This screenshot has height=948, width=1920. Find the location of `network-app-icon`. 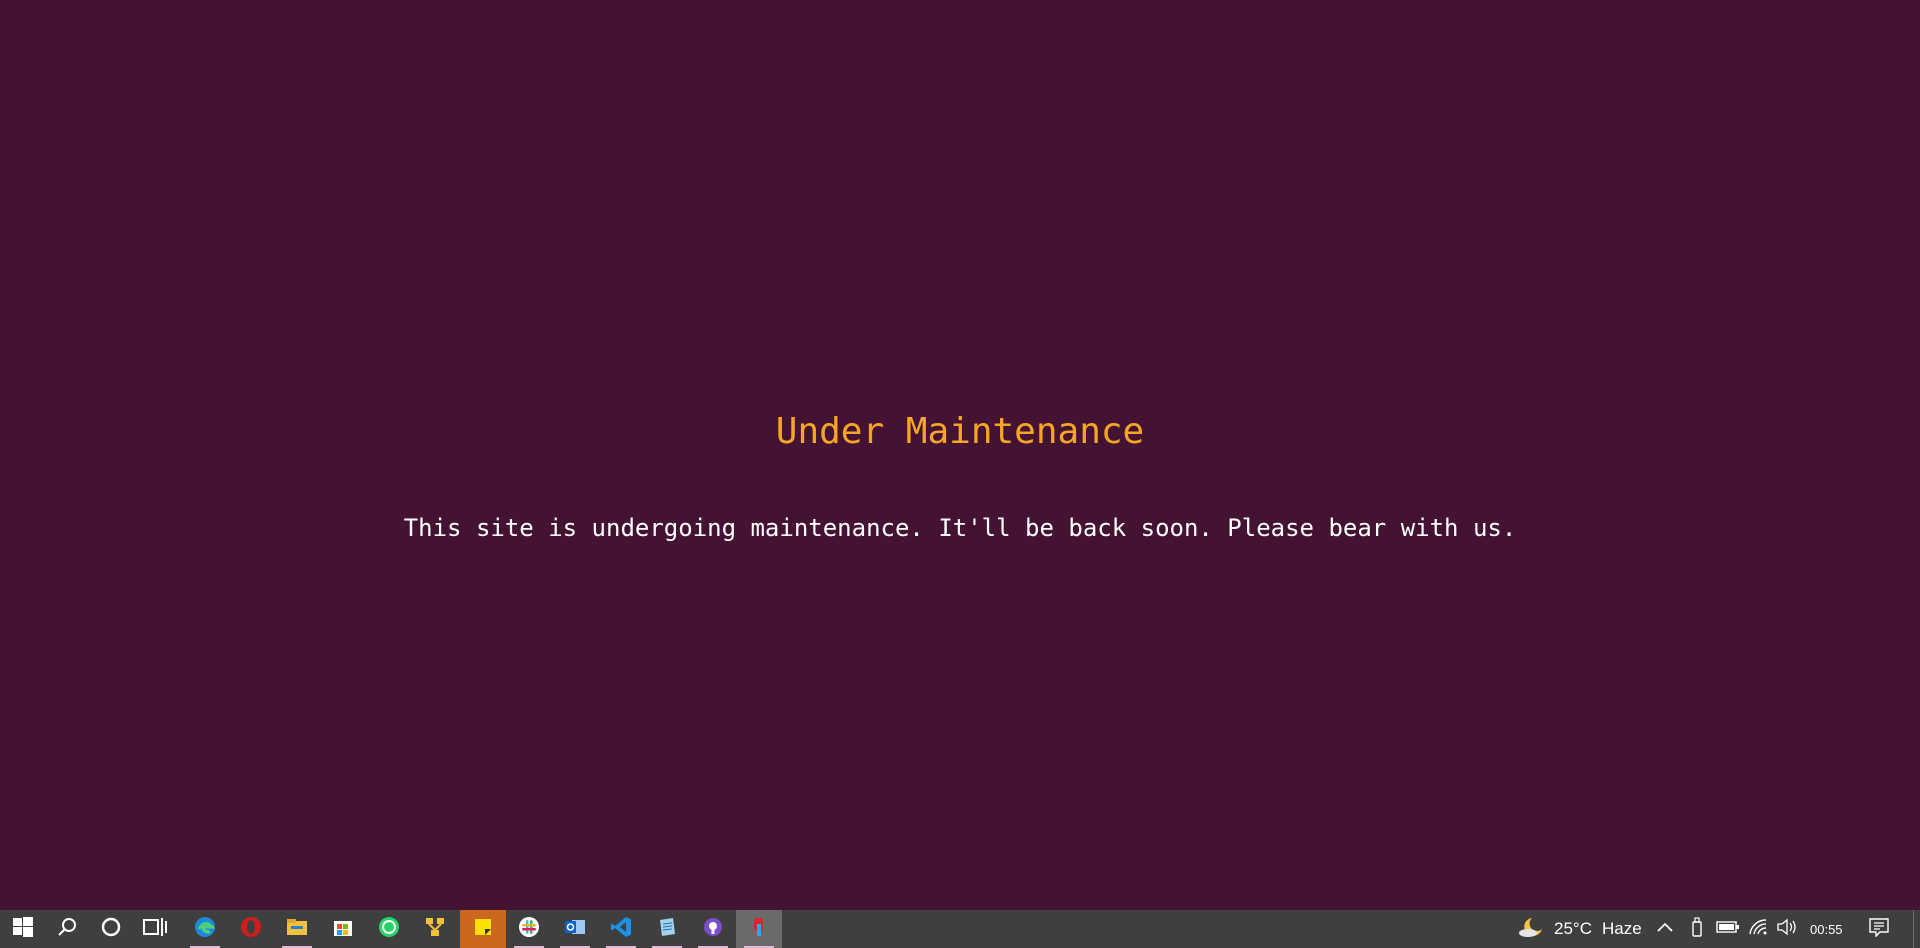

network-app-icon is located at coordinates (435, 929).